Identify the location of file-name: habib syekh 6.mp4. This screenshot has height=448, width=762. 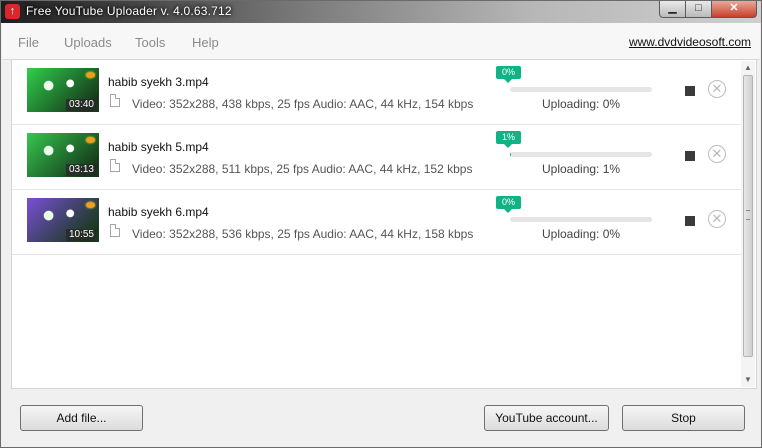
(158, 212).